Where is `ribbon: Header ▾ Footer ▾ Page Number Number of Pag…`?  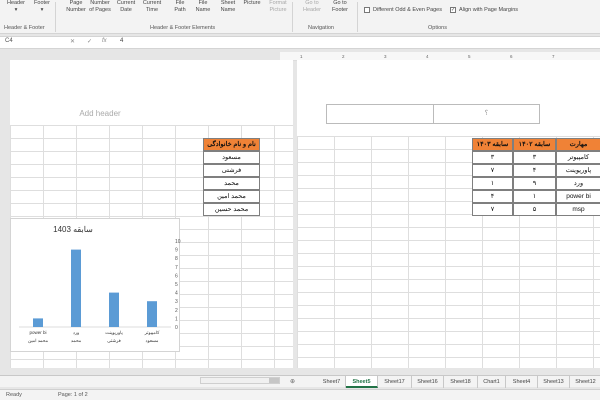
ribbon: Header ▾ Footer ▾ Page Number Number of Pag… is located at coordinates (300, 17).